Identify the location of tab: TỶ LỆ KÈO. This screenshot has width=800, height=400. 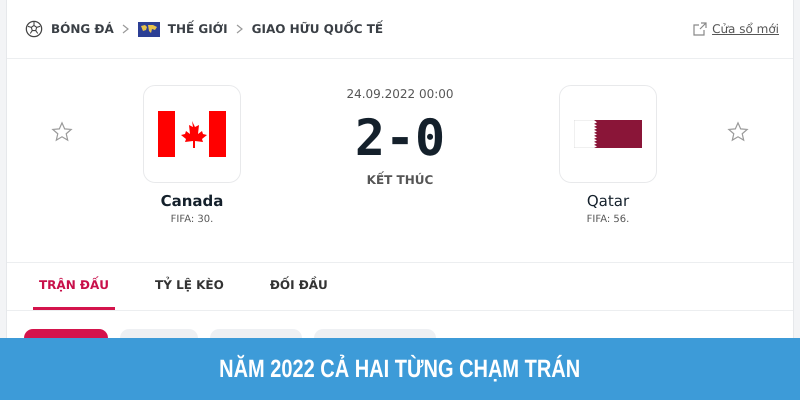
(189, 286).